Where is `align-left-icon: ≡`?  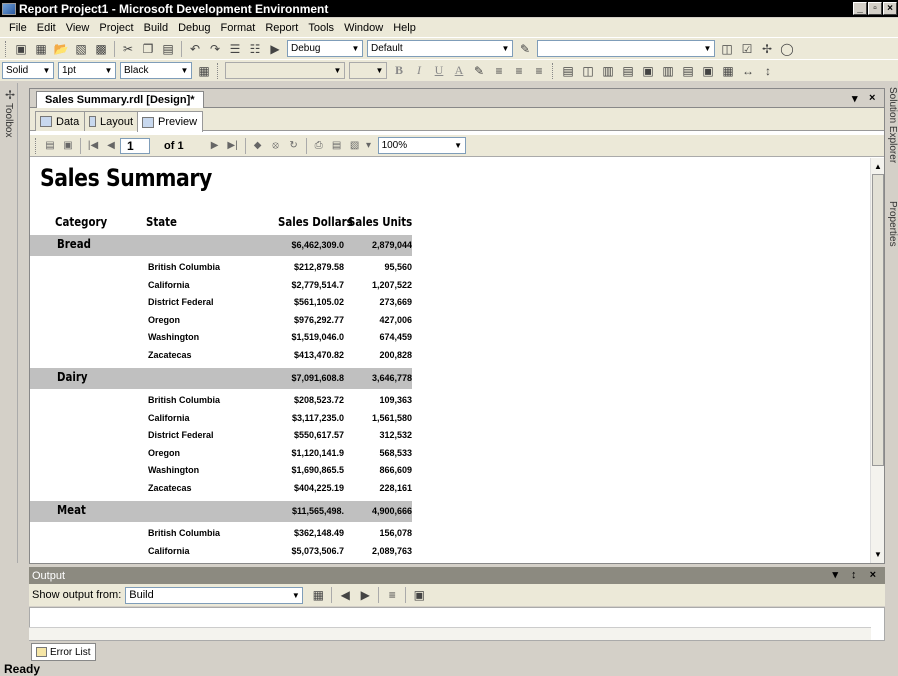 align-left-icon: ≡ is located at coordinates (499, 71).